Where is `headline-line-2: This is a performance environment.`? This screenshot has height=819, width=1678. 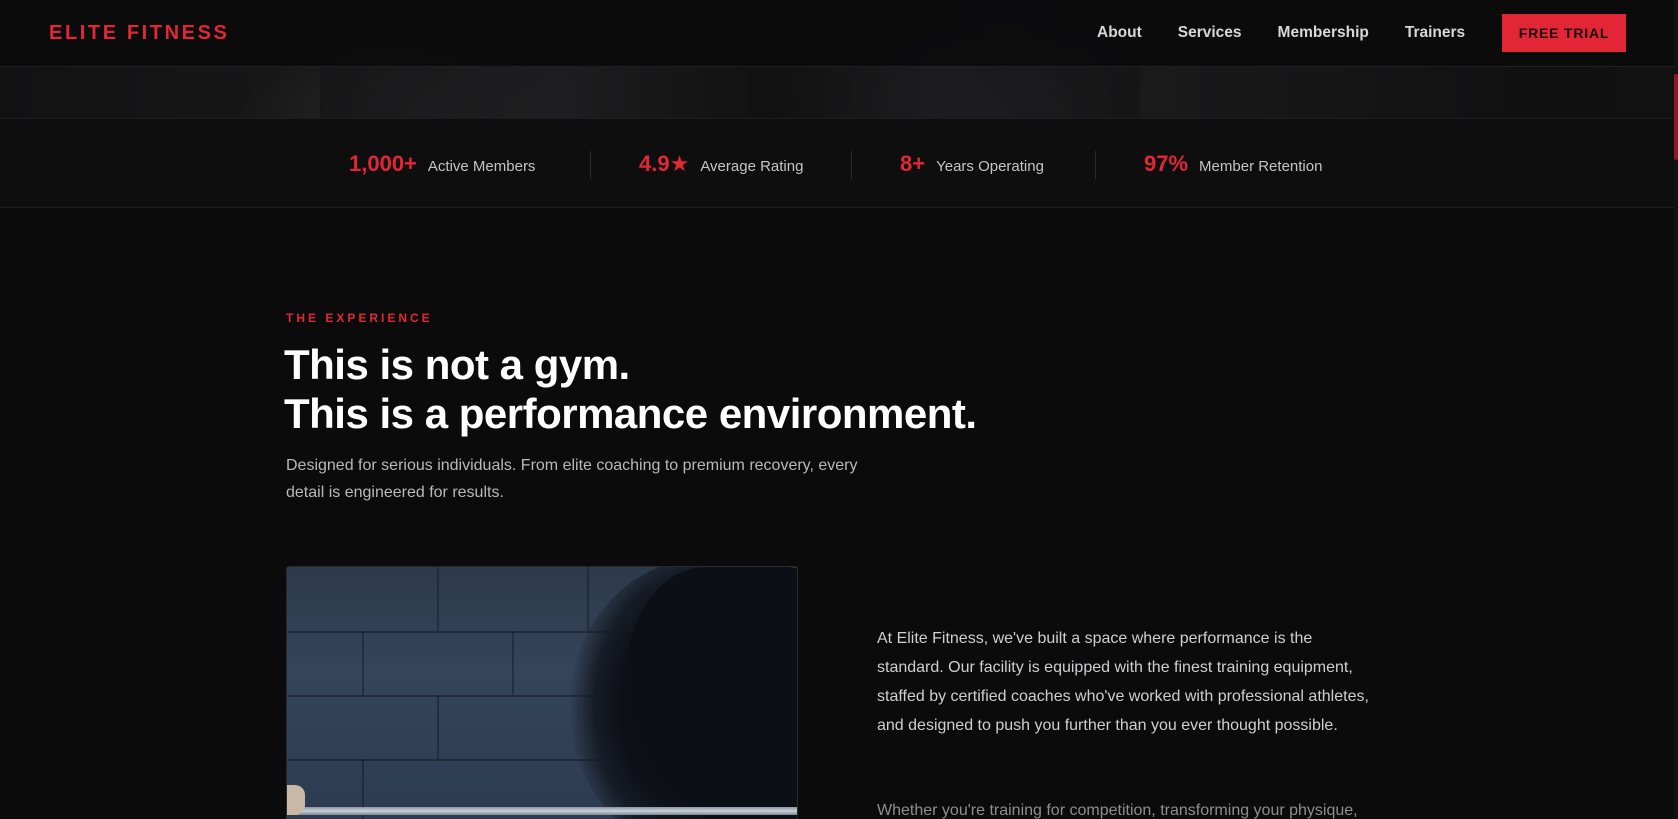 headline-line-2: This is a performance environment. is located at coordinates (630, 413).